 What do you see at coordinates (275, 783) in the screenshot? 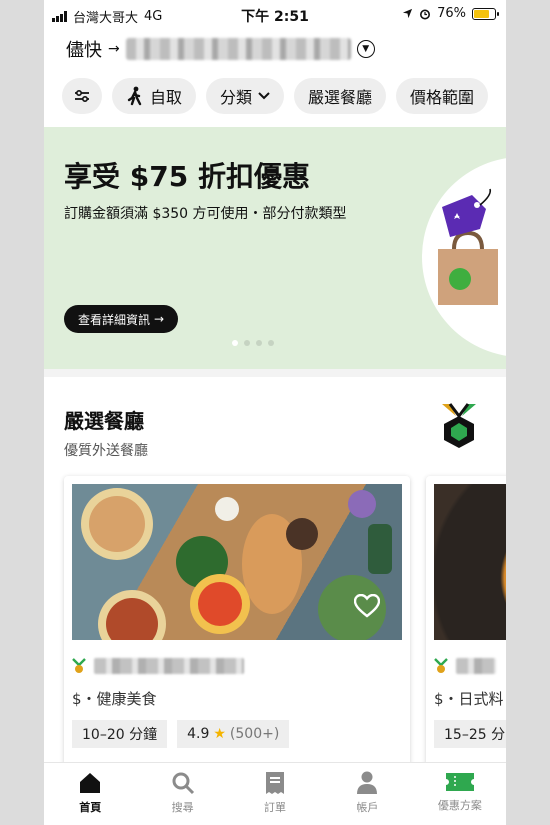
I see `receipt-icon` at bounding box center [275, 783].